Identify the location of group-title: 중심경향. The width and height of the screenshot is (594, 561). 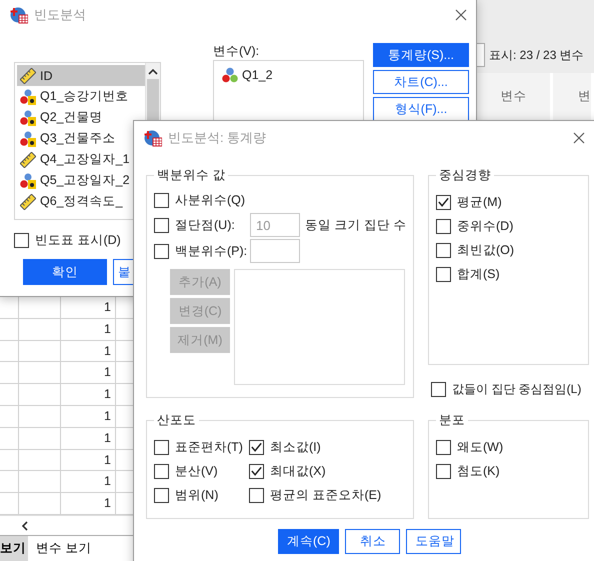
(465, 175).